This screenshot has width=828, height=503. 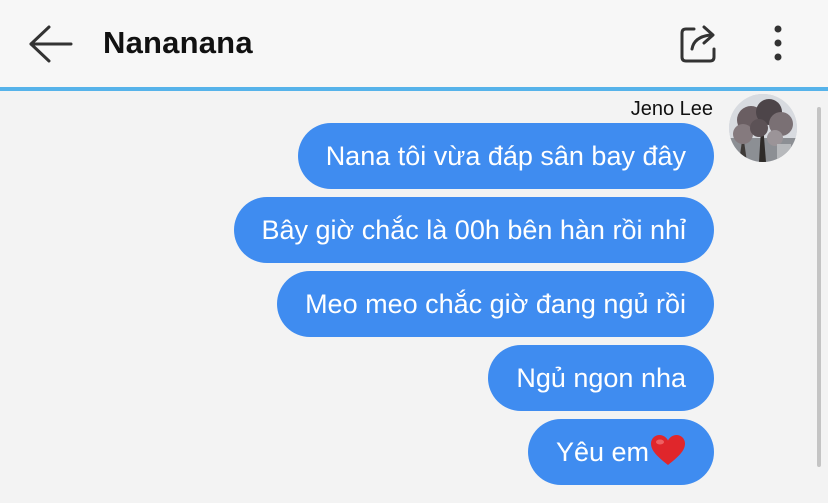 I want to click on more-vertical-icon, so click(x=778, y=43).